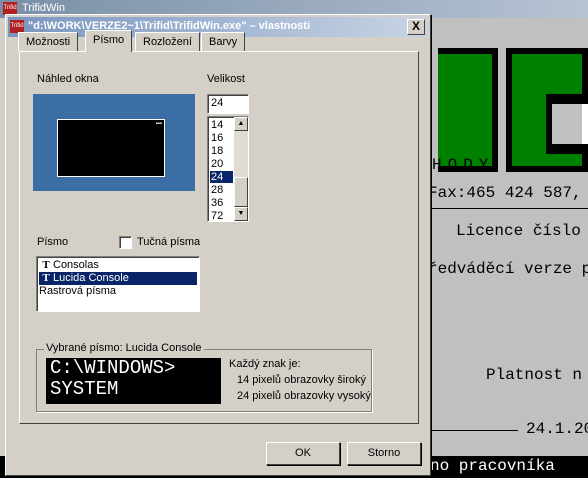  Describe the element at coordinates (53, 242) in the screenshot. I see `font-label: Písmo` at that location.